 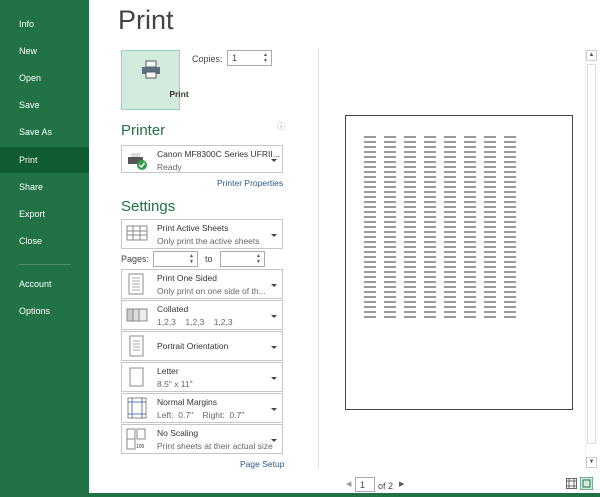 I want to click on copies-label: Copies:, so click(x=207, y=59).